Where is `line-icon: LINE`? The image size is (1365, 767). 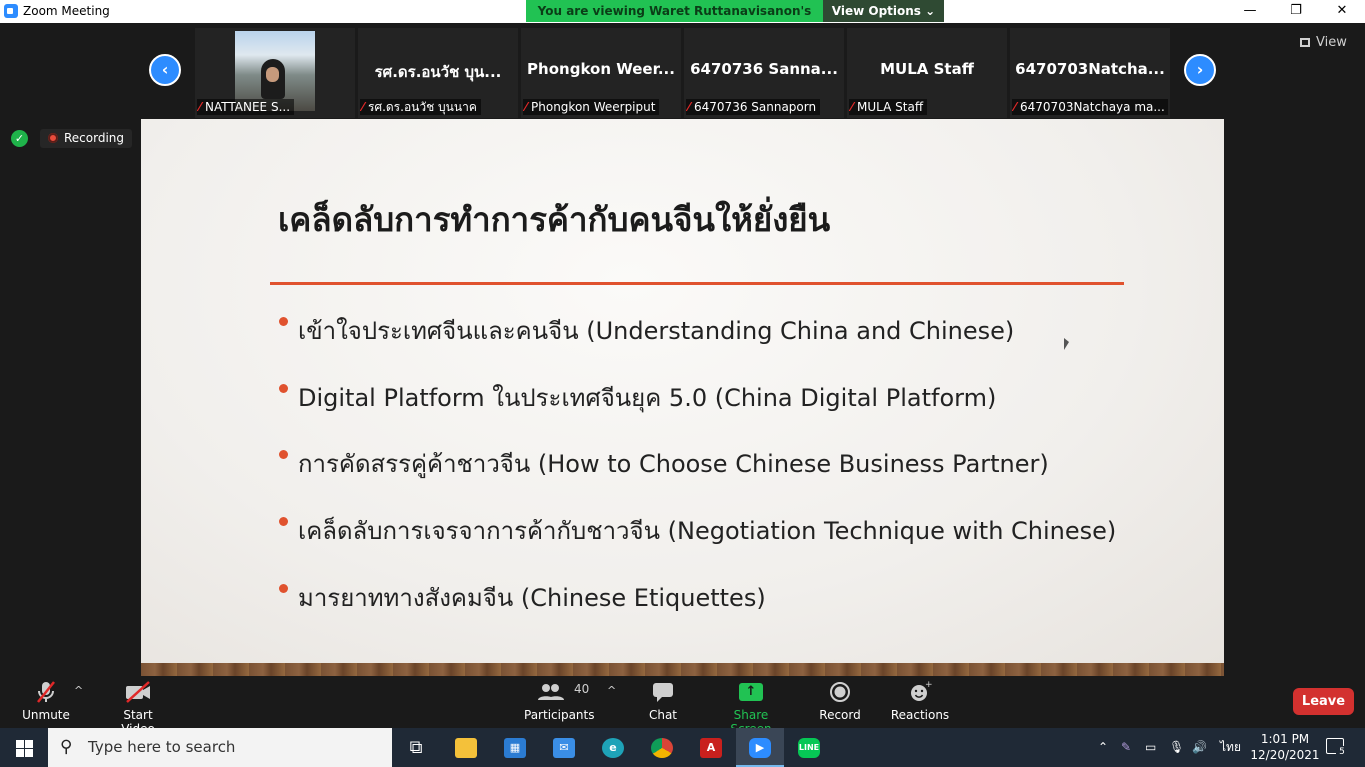 line-icon: LINE is located at coordinates (809, 748).